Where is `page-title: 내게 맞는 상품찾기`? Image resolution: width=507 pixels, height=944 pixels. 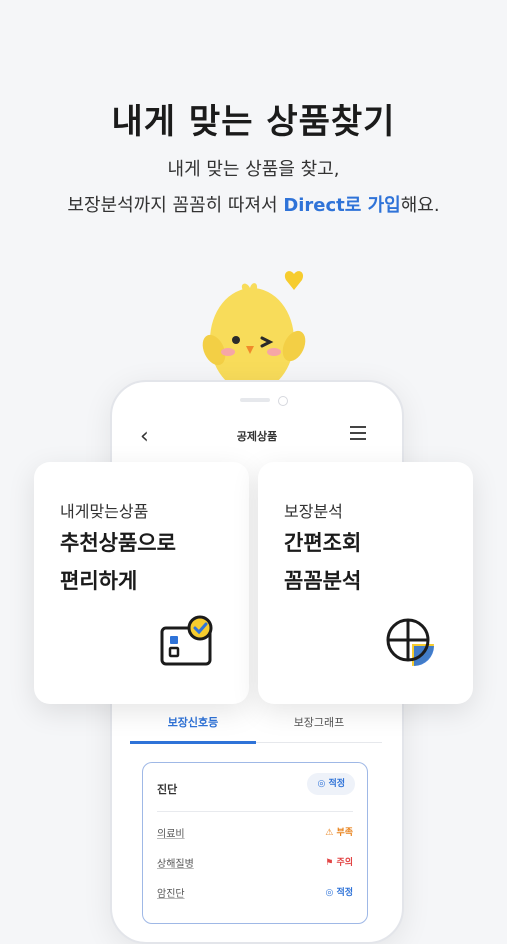
page-title: 내게 맞는 상품찾기 is located at coordinates (253, 122).